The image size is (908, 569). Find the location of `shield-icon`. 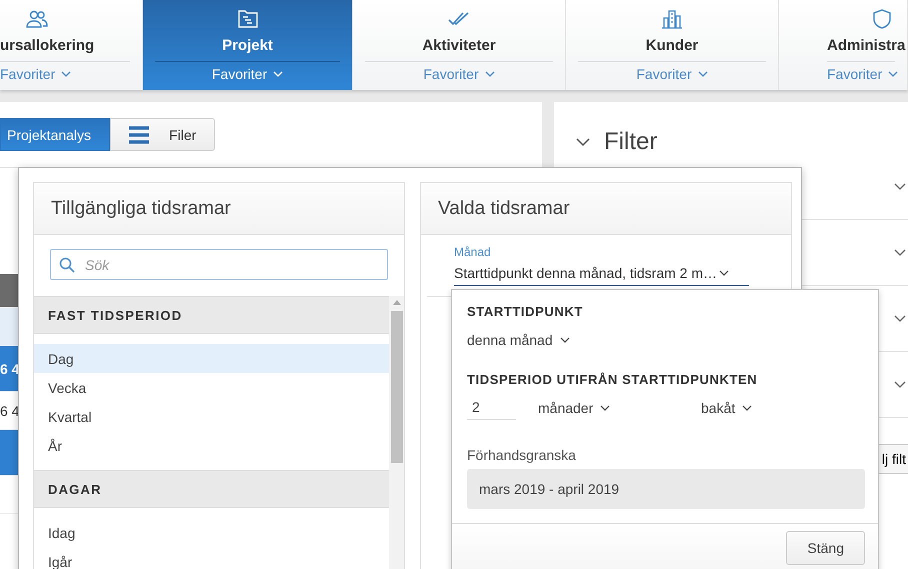

shield-icon is located at coordinates (882, 19).